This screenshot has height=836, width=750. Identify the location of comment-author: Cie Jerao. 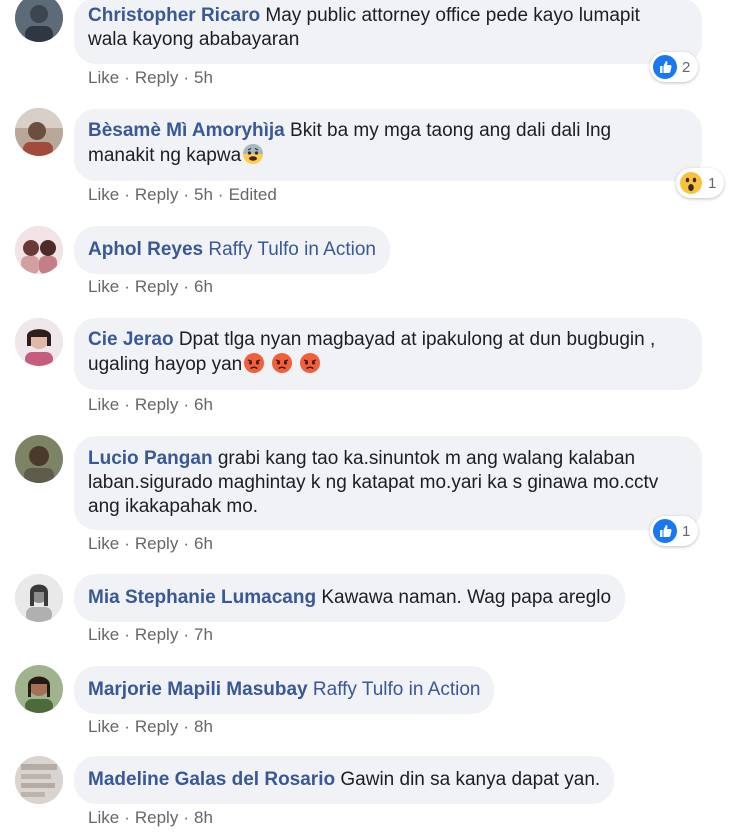
(131, 339).